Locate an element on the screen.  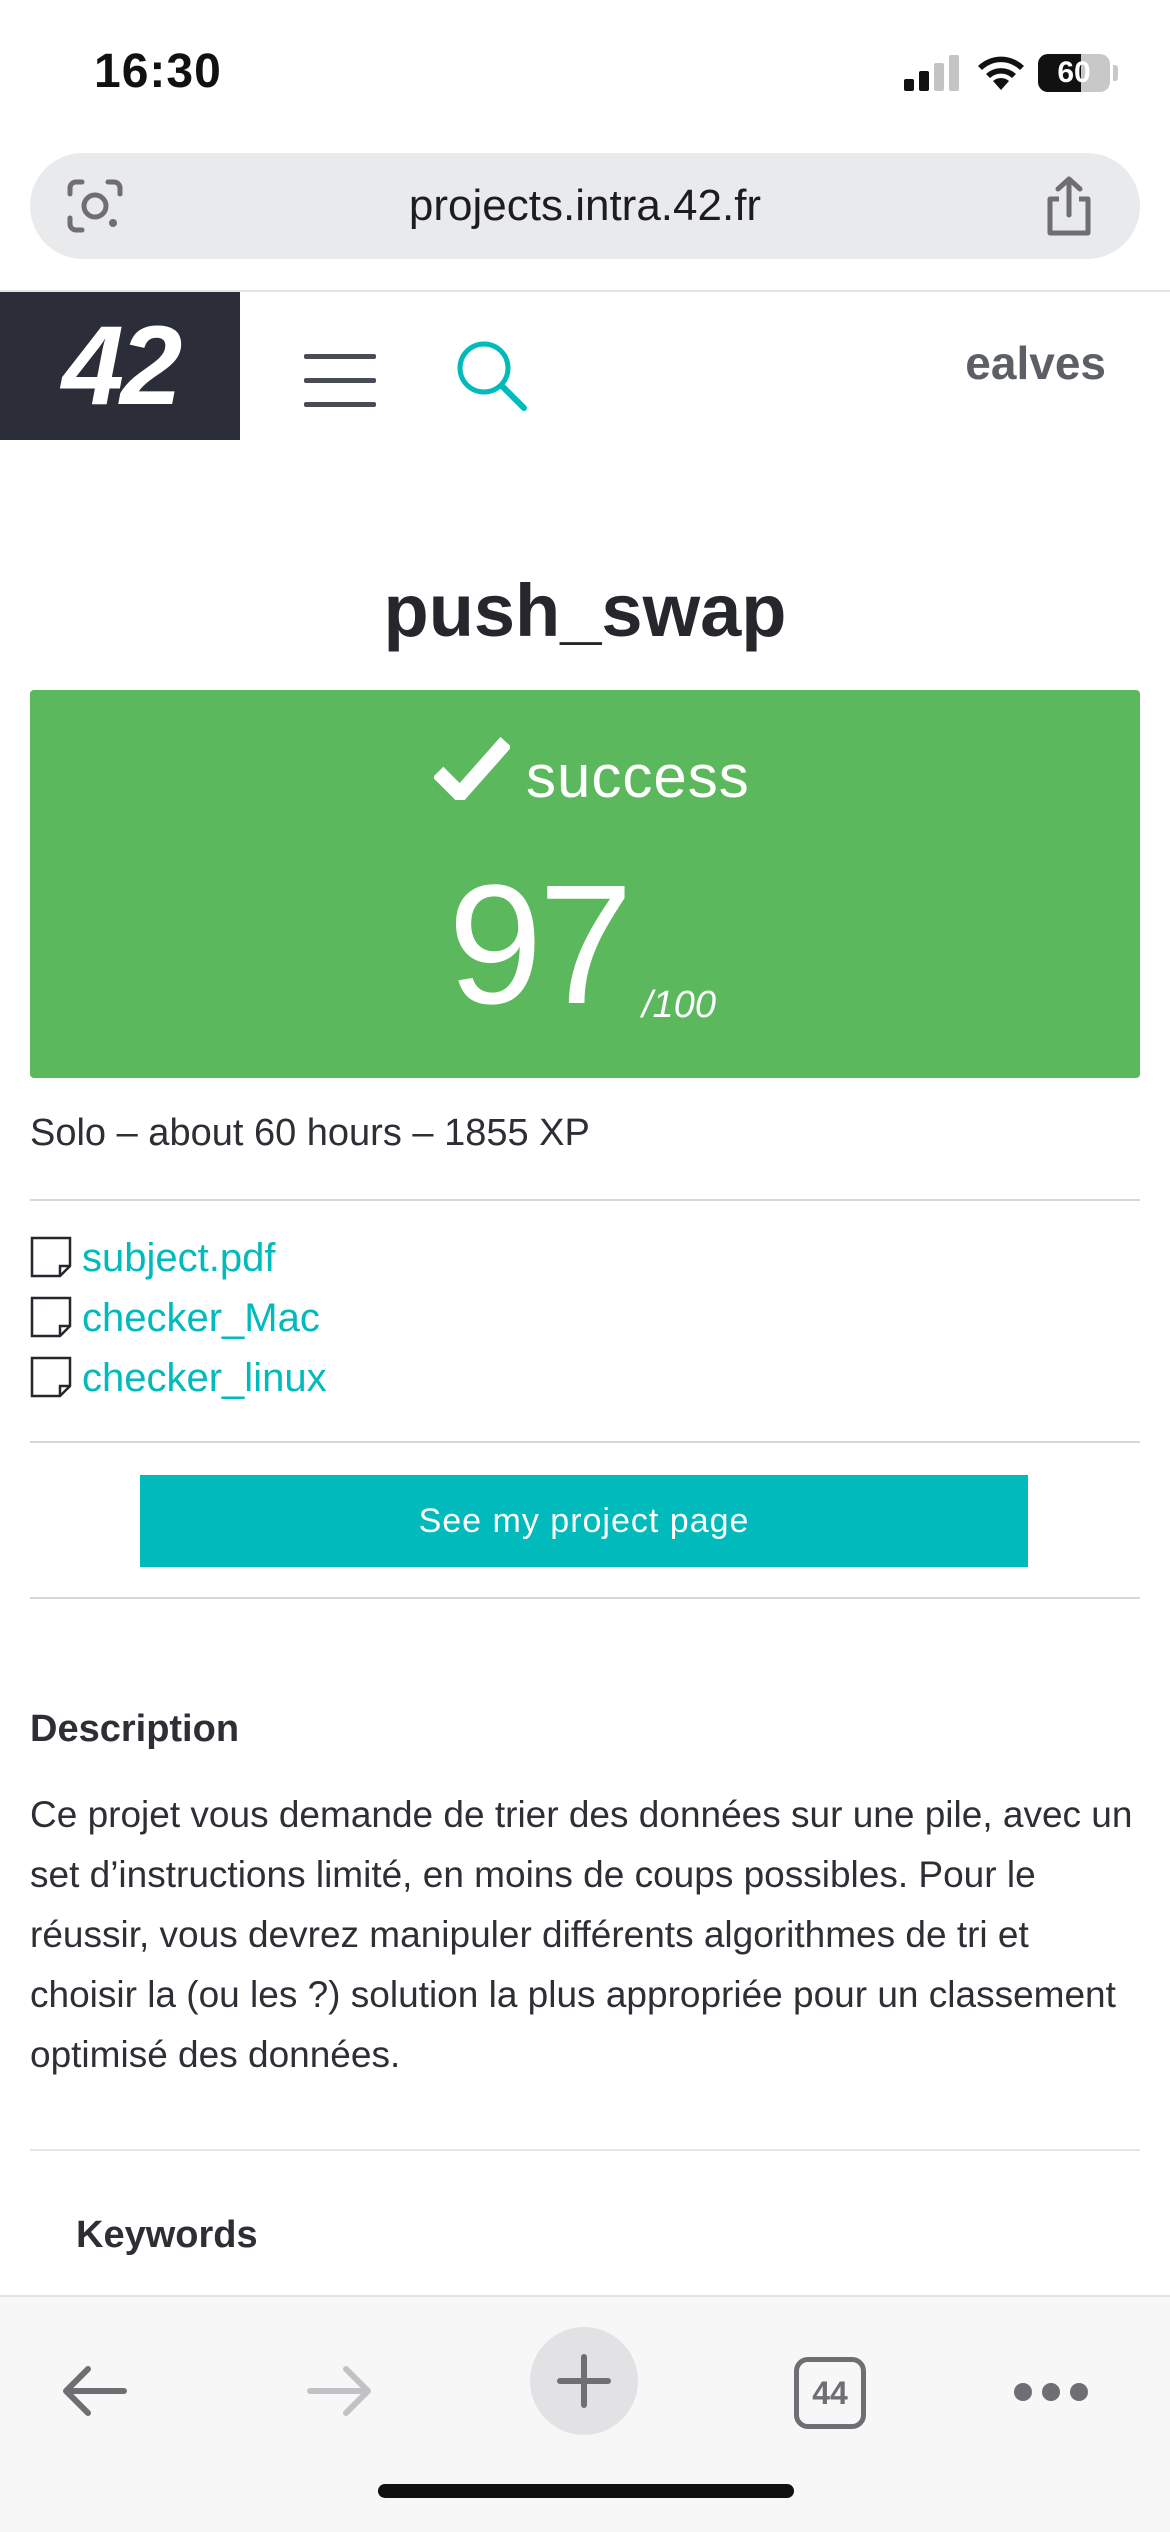
logo-text: 42 is located at coordinates (122, 365).